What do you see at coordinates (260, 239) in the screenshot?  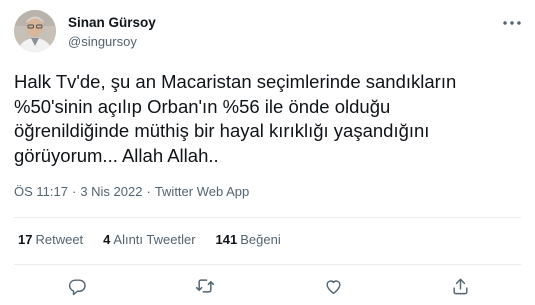 I see `likes-label: Beğeni` at bounding box center [260, 239].